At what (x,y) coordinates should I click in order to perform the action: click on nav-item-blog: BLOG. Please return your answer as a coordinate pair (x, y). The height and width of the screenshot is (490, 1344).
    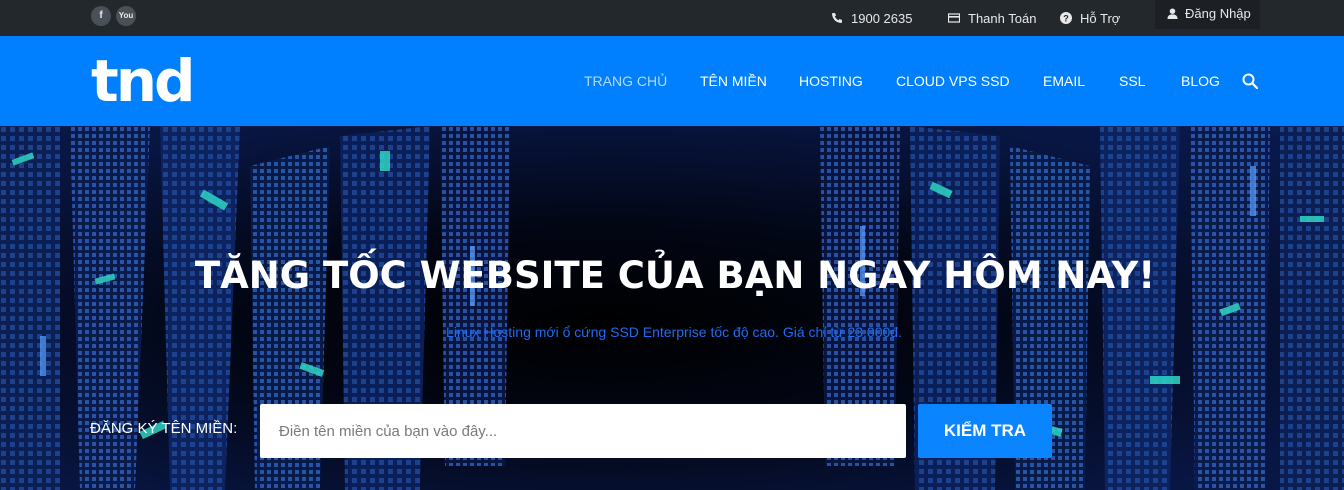
    Looking at the image, I should click on (1200, 81).